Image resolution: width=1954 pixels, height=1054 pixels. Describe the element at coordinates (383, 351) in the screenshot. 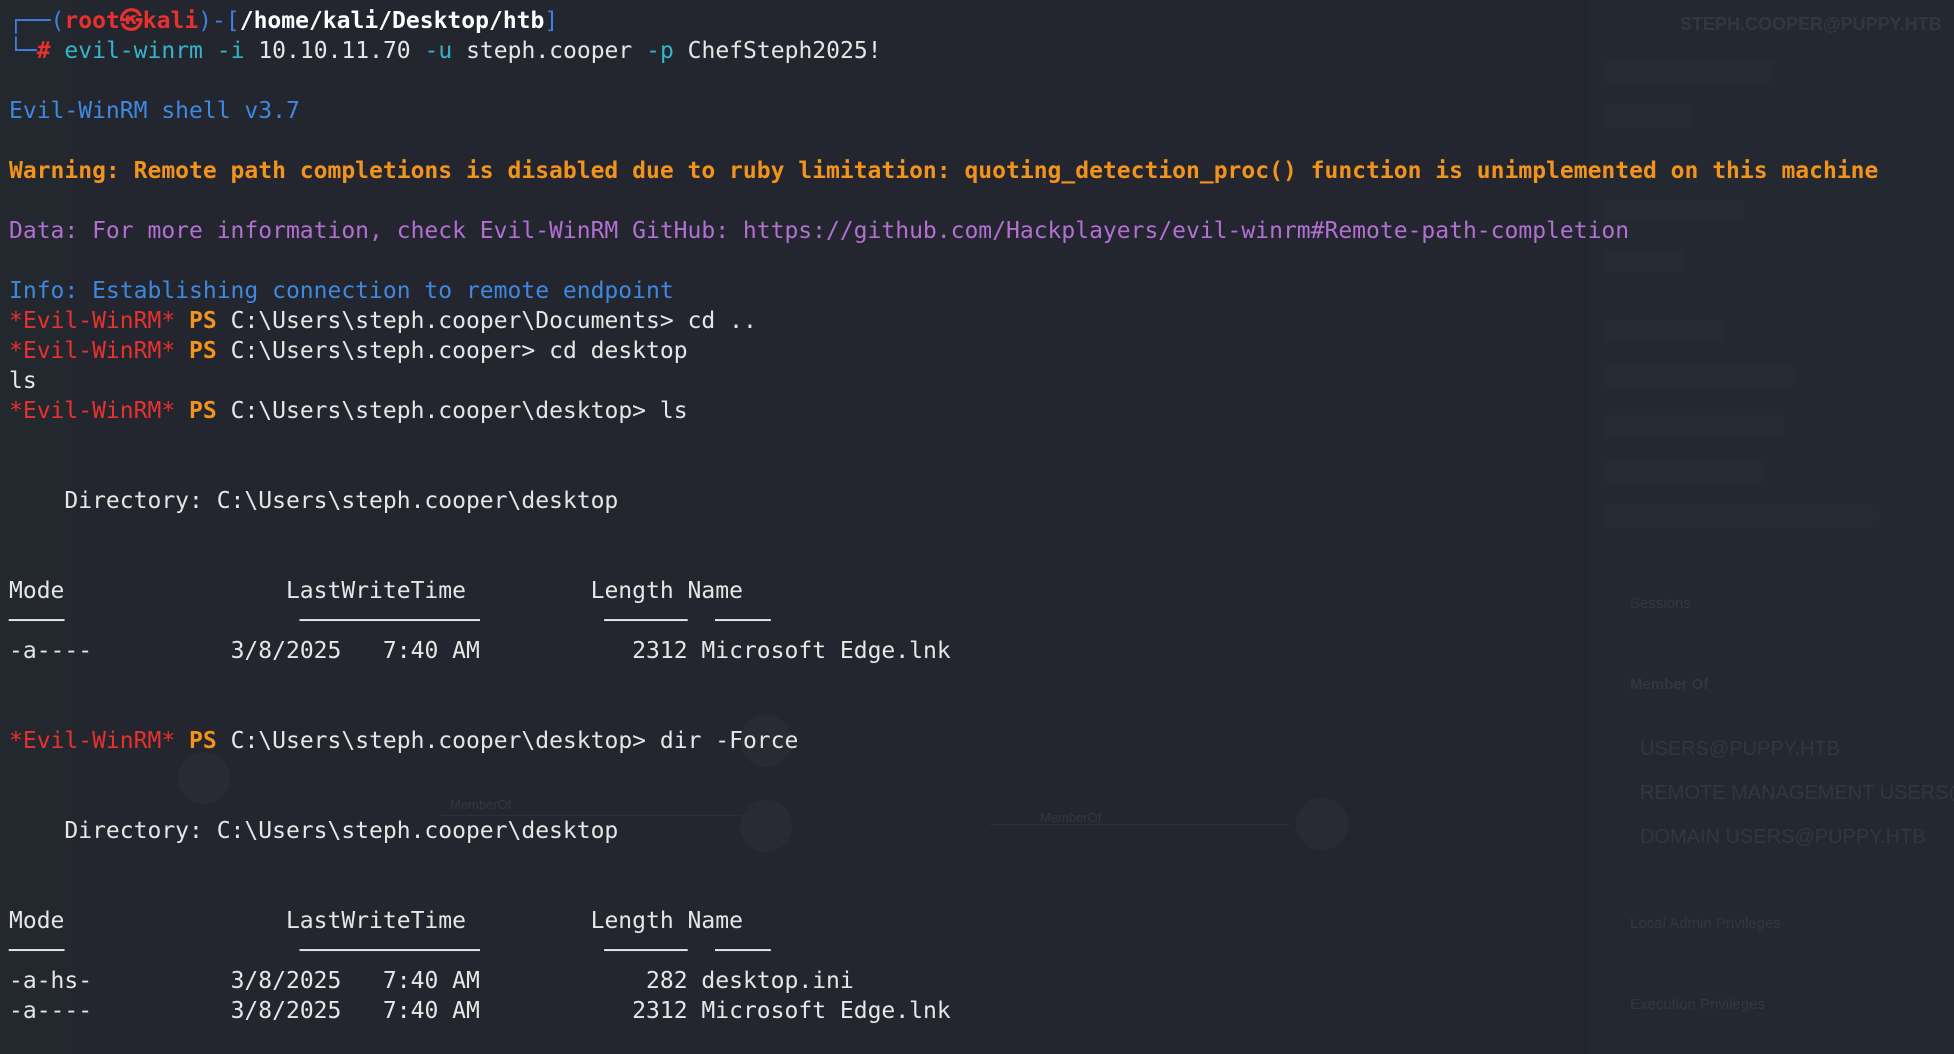

I see `session-path: C:\Users\steph.cooper>` at that location.